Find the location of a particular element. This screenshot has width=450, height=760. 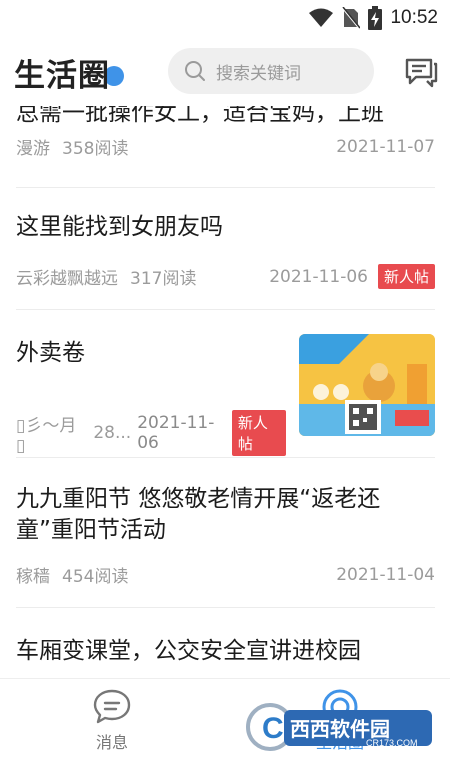

post-date: 2021-11-04 is located at coordinates (385, 574).